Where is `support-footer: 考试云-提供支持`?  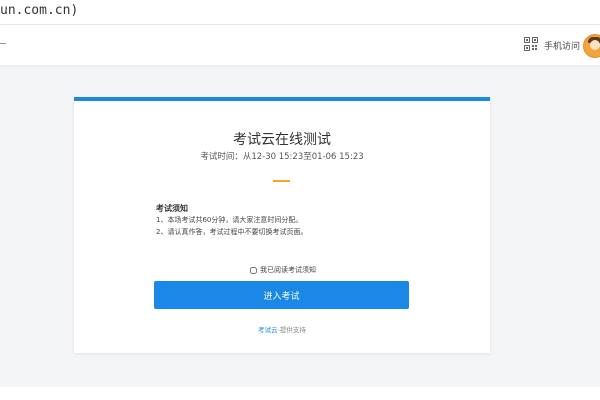 support-footer: 考试云-提供支持 is located at coordinates (282, 329).